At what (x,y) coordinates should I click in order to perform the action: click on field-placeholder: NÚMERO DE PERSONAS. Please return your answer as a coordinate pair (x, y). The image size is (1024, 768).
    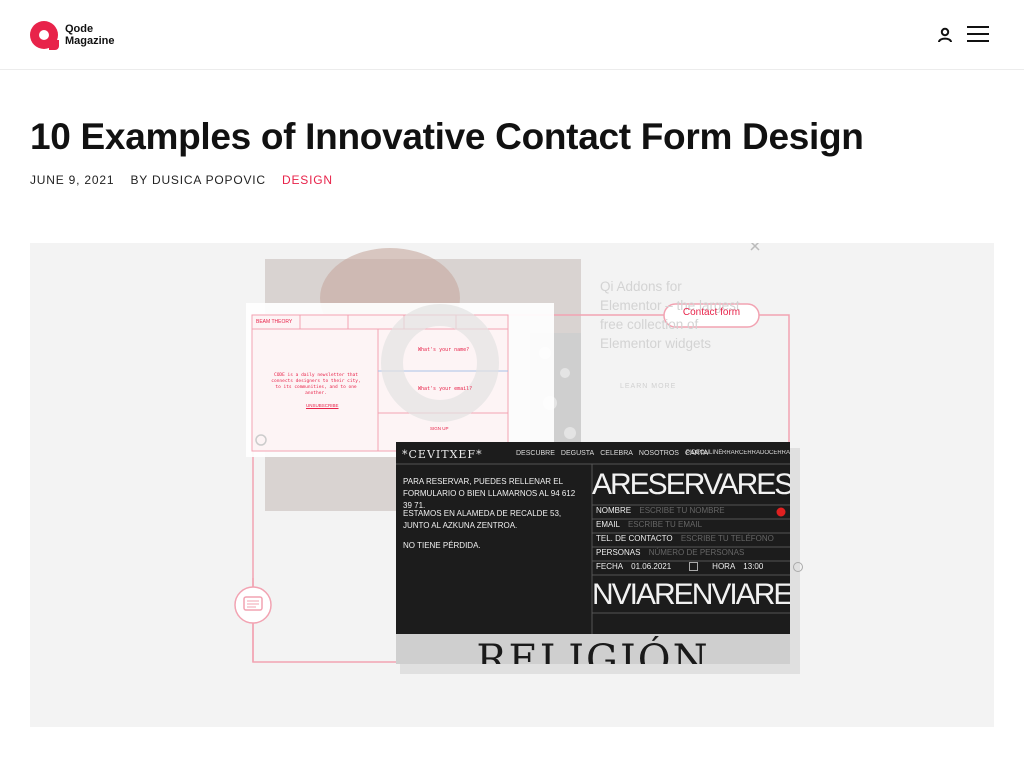
    Looking at the image, I should click on (697, 552).